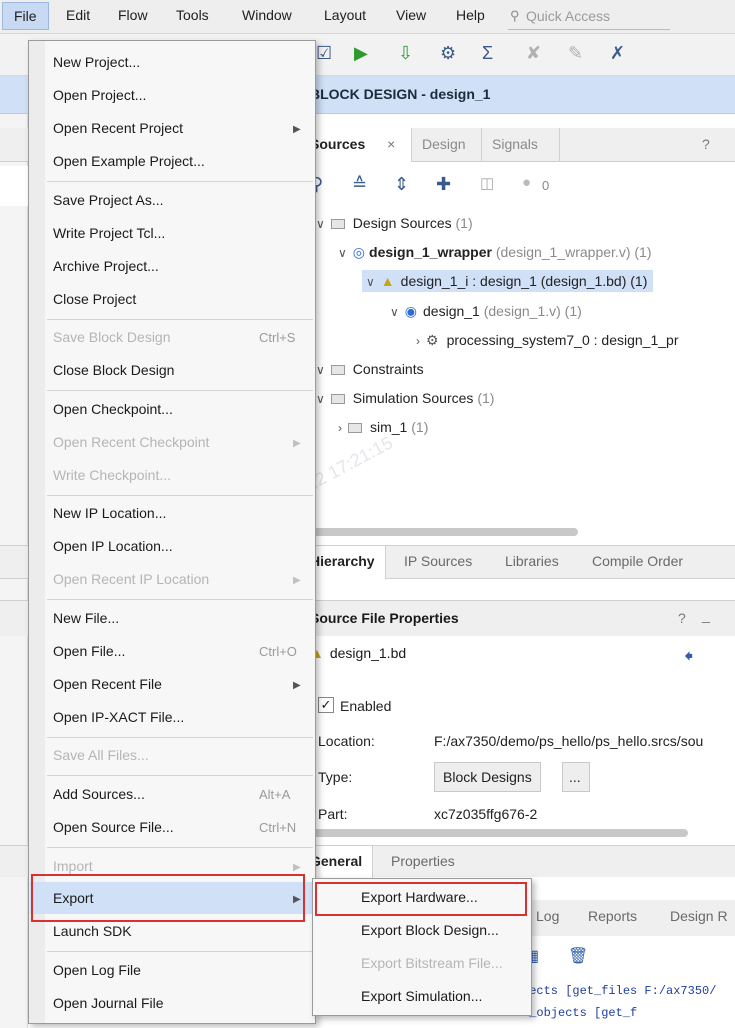  I want to click on menu-item-close-block-design: Close Block Design, so click(113, 370).